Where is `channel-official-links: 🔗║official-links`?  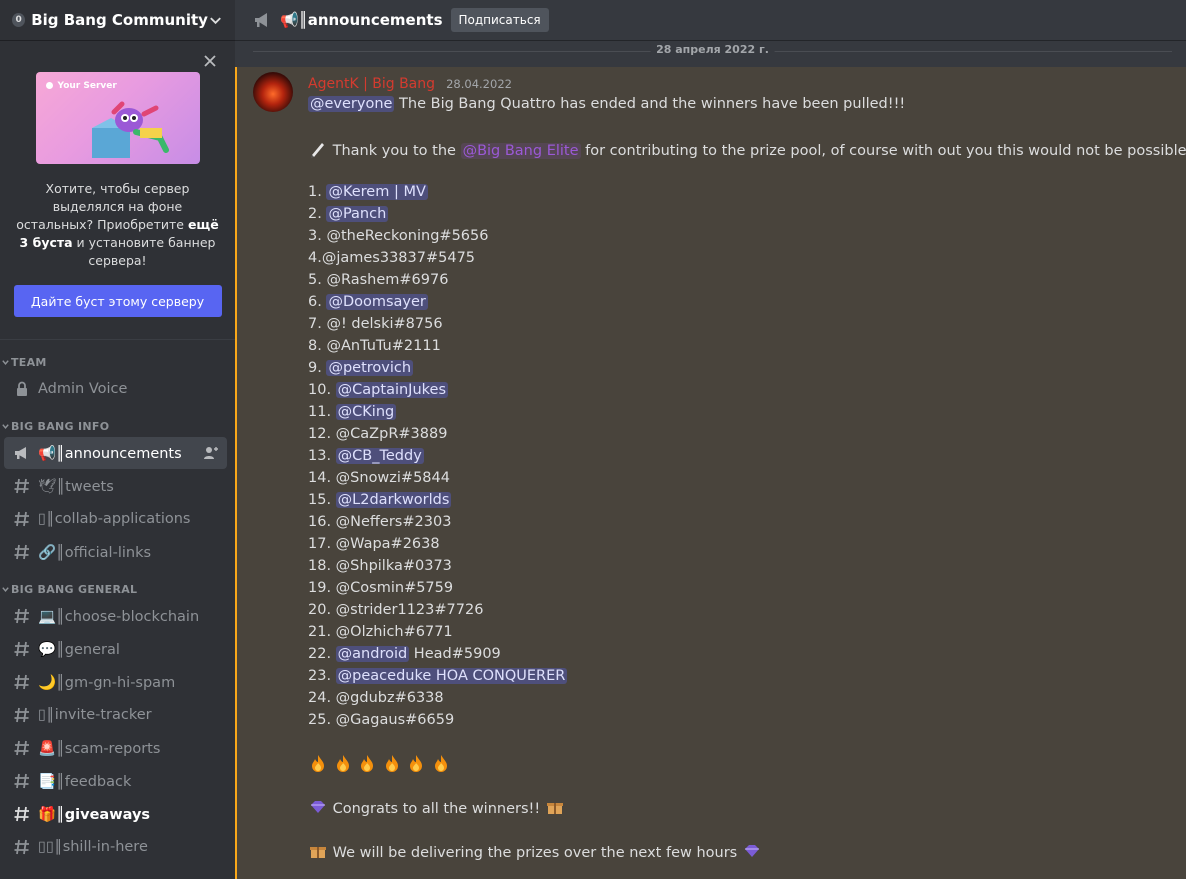 channel-official-links: 🔗║official-links is located at coordinates (115, 552).